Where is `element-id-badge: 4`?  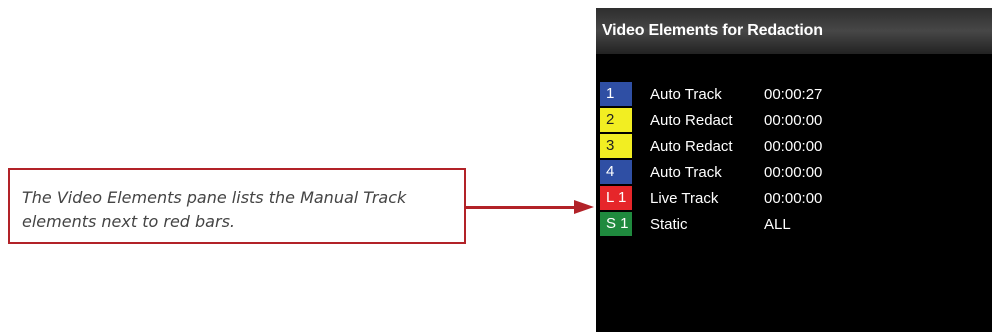
element-id-badge: 4 is located at coordinates (616, 172).